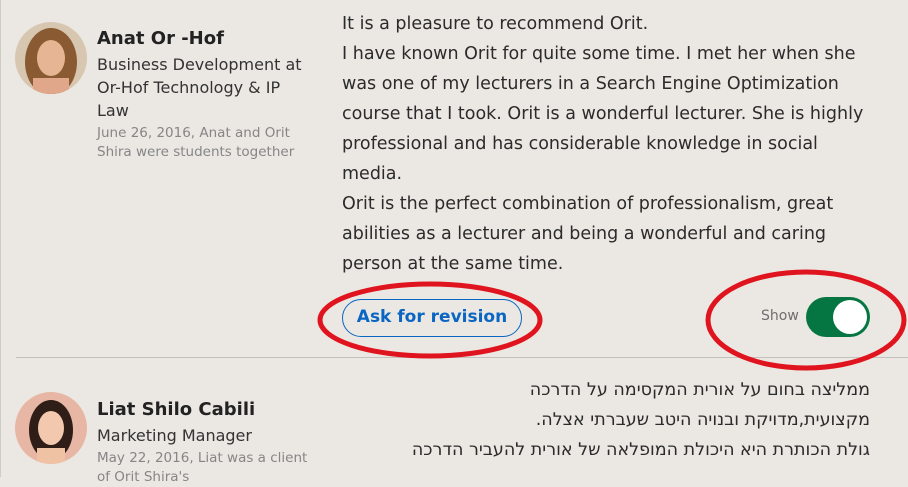 Image resolution: width=908 pixels, height=487 pixels. What do you see at coordinates (612, 320) in the screenshot?
I see `annotation-layer` at bounding box center [612, 320].